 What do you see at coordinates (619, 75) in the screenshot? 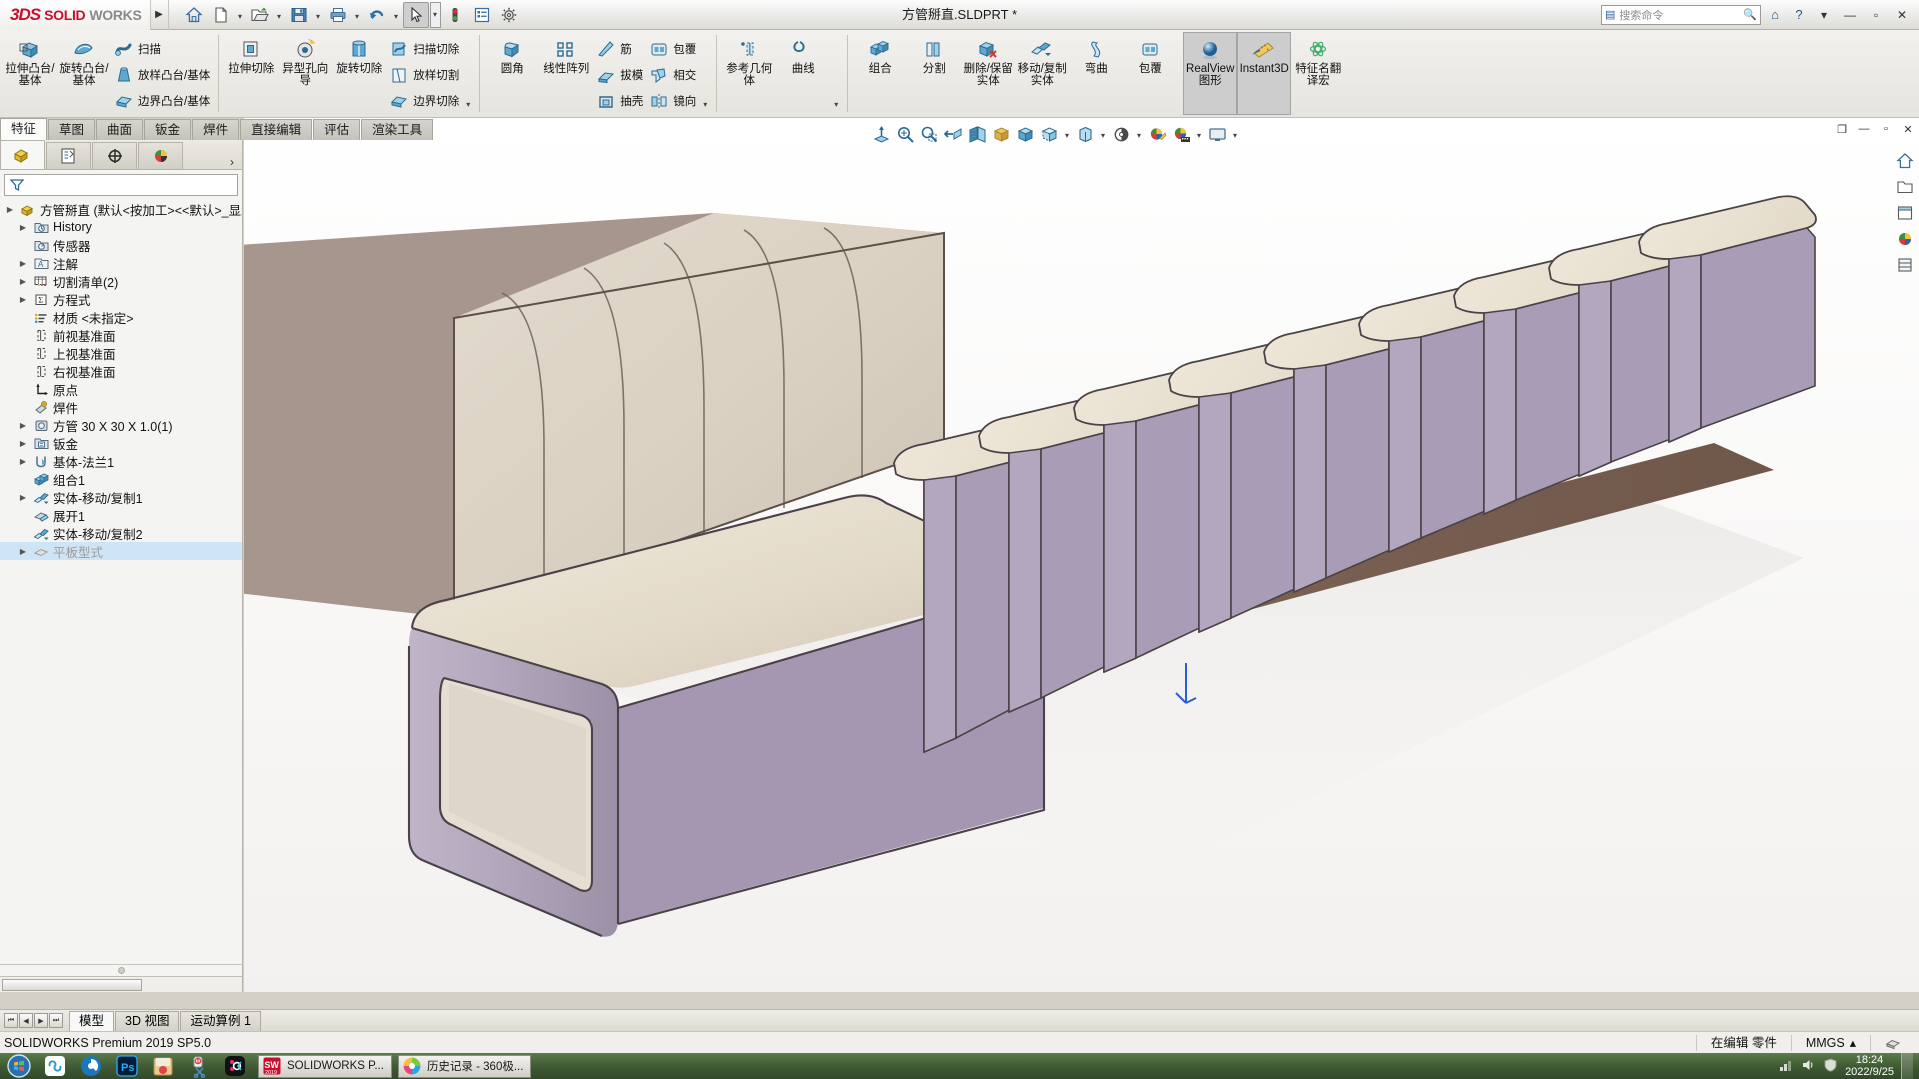
I see `draft-button: 拔模` at bounding box center [619, 75].